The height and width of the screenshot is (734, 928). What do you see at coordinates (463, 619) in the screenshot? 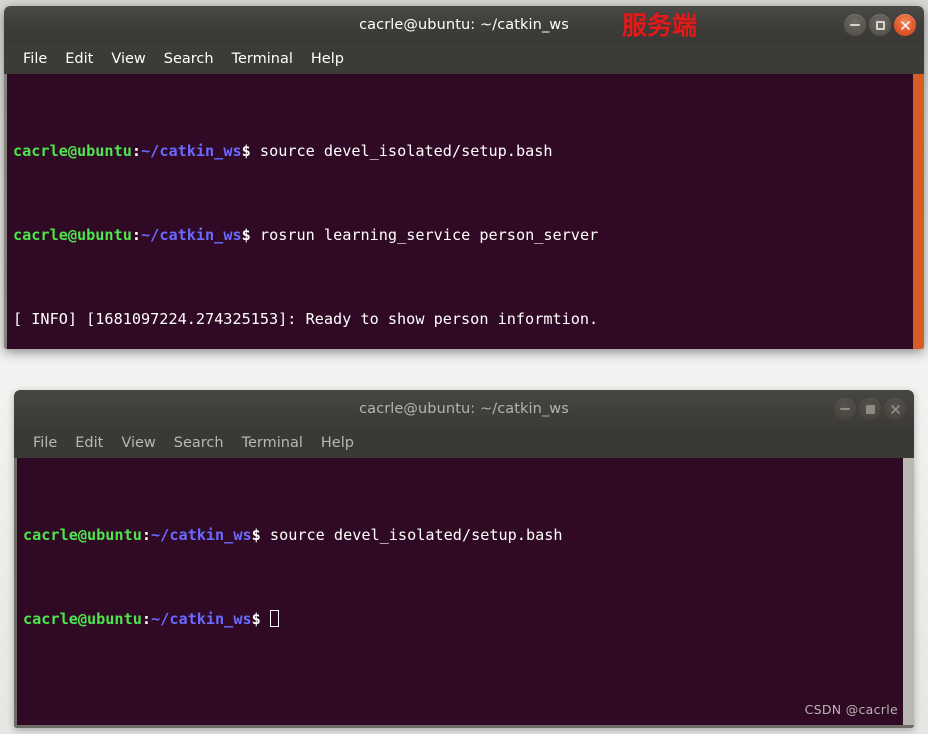
I see `terminal-line: cacrle@ubuntu:~/catkin_ws$` at bounding box center [463, 619].